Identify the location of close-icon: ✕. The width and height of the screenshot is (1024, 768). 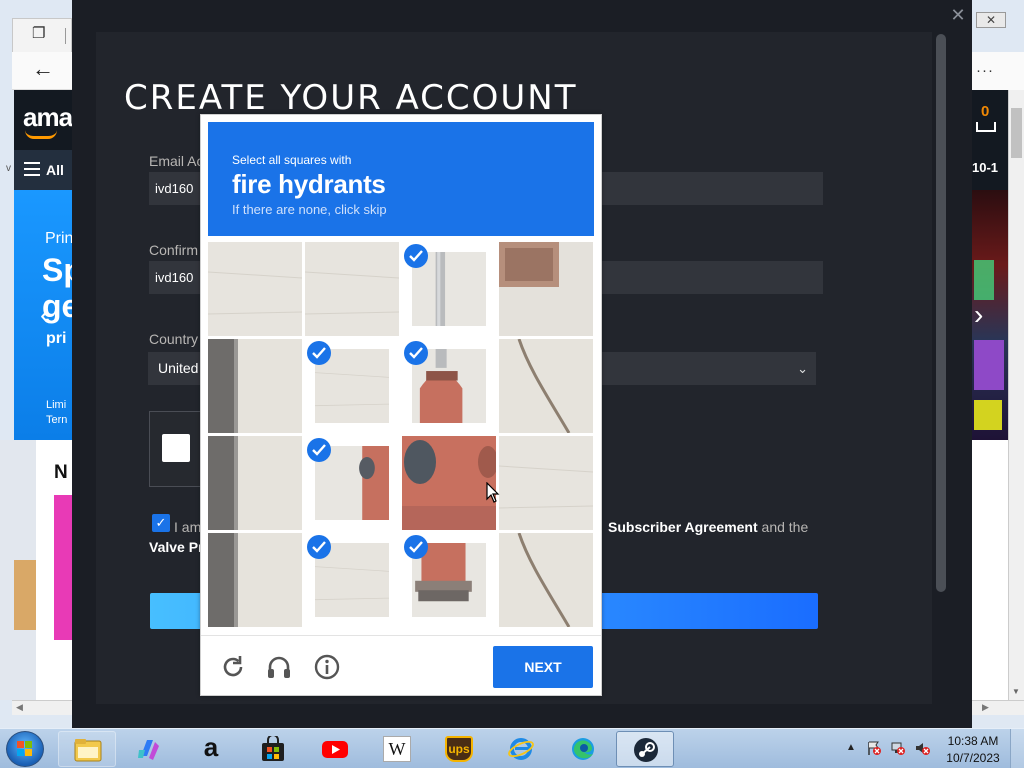
(958, 15).